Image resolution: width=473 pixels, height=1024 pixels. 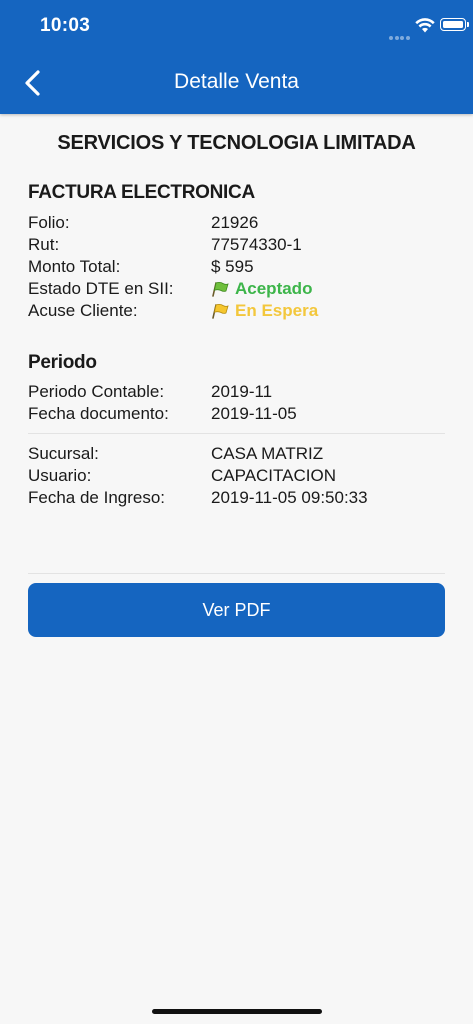 I want to click on usuario-row: Usuario: CAPACITACION, so click(x=238, y=477).